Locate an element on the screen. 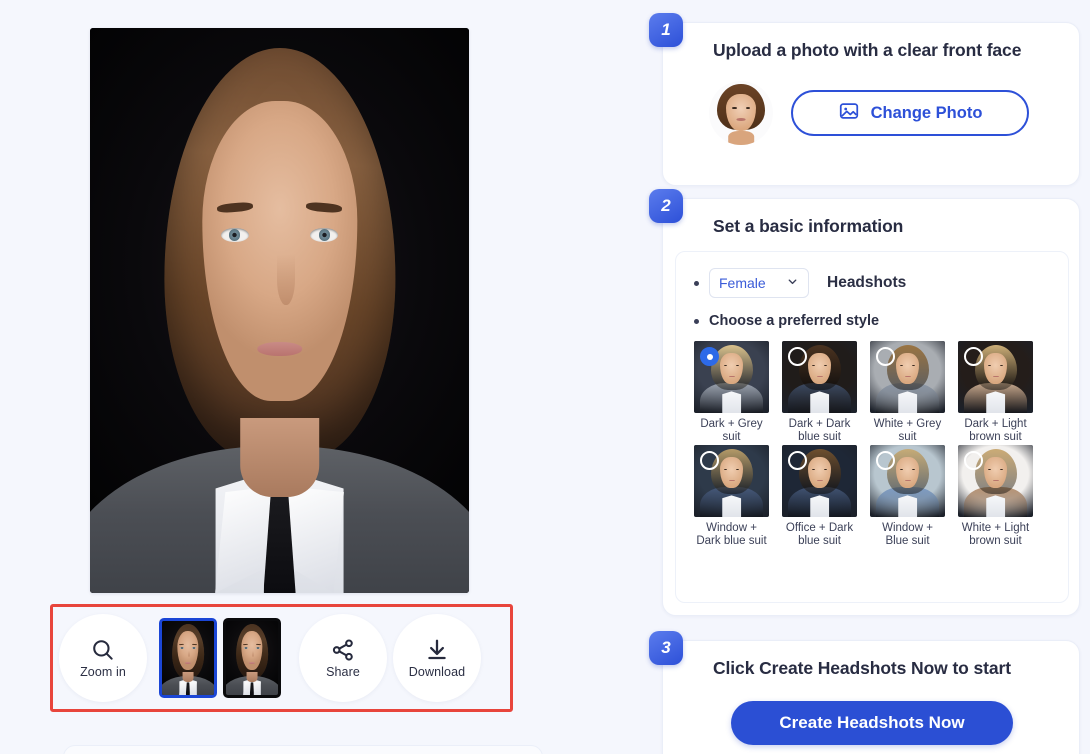  preview-action-toolbar: Zoom in Share Download is located at coordinates (281, 658).